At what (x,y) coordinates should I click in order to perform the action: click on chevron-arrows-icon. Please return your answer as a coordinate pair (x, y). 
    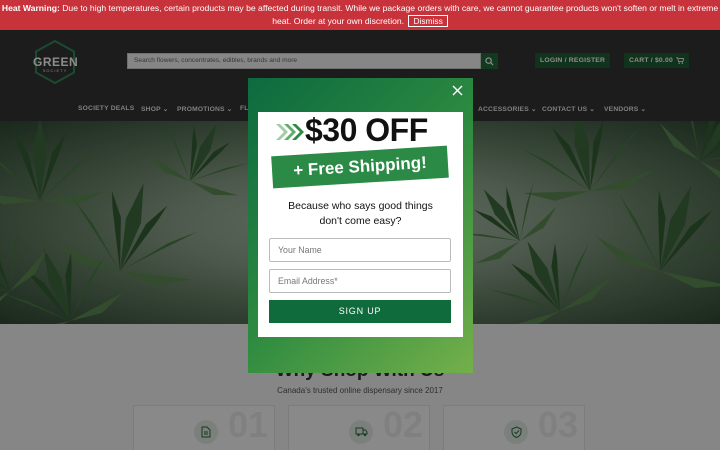
    Looking at the image, I should click on (289, 132).